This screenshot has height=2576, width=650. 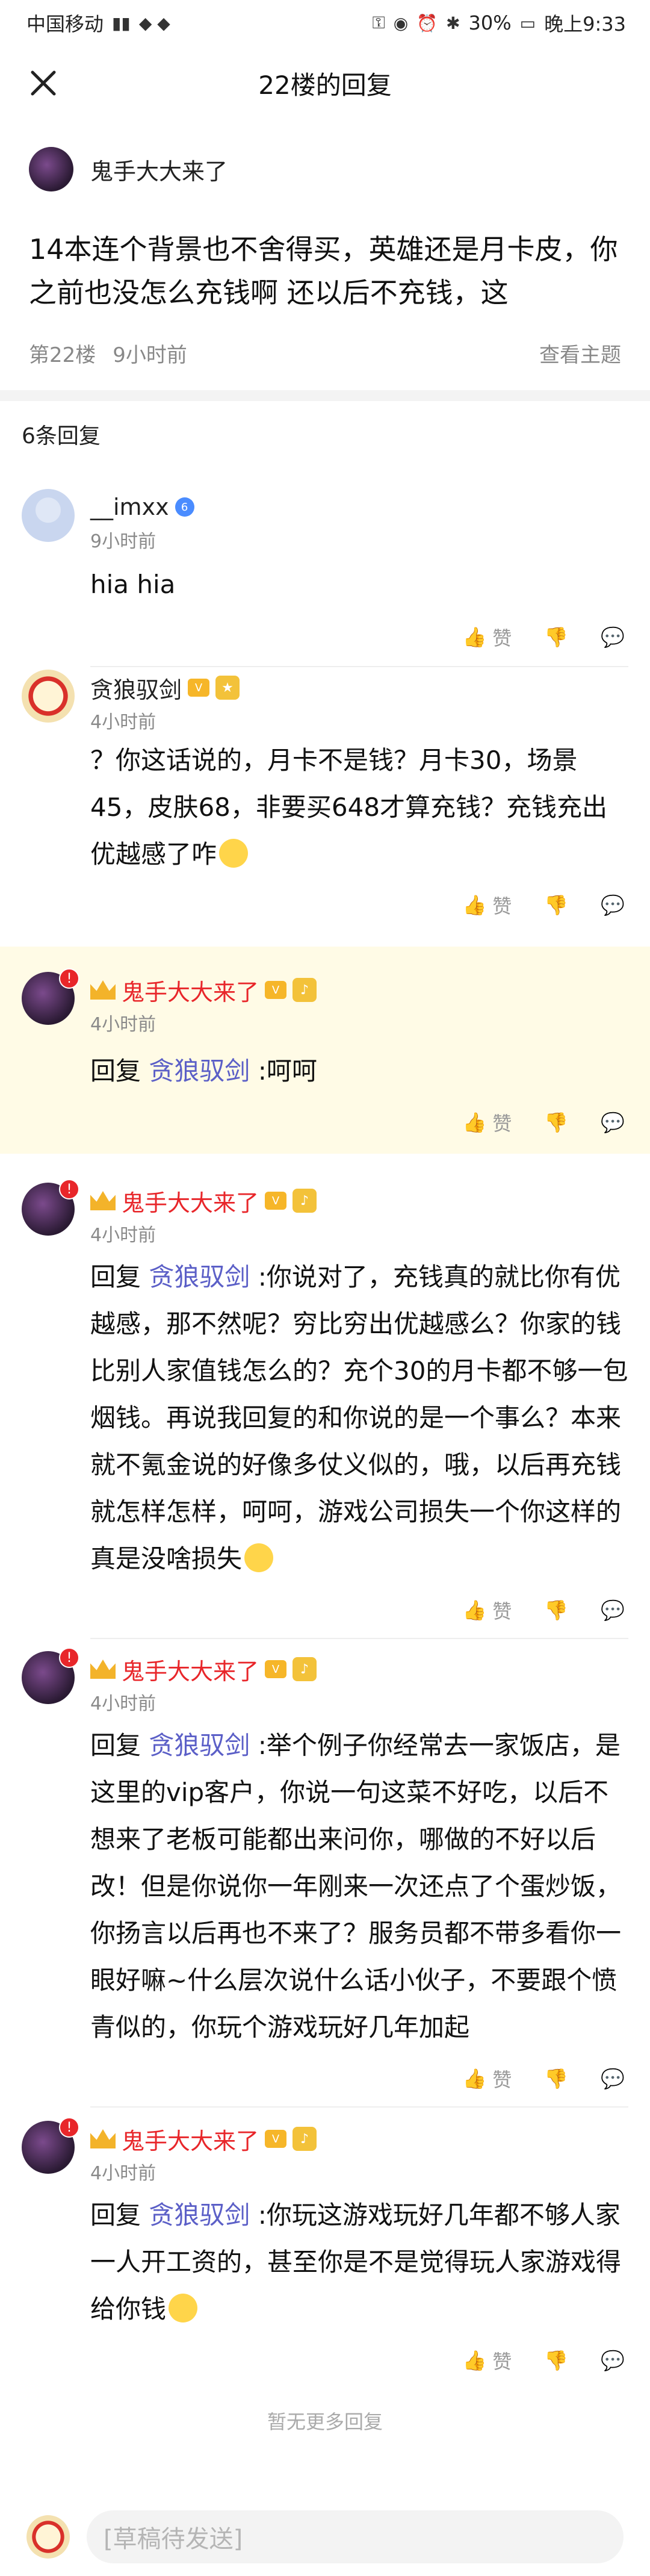 I want to click on floor-content: 14本连个背景也不舍得买，英雄还是月卡皮，你之前也没怎么充钱啊 还以后不充钱，这, so click(x=325, y=271).